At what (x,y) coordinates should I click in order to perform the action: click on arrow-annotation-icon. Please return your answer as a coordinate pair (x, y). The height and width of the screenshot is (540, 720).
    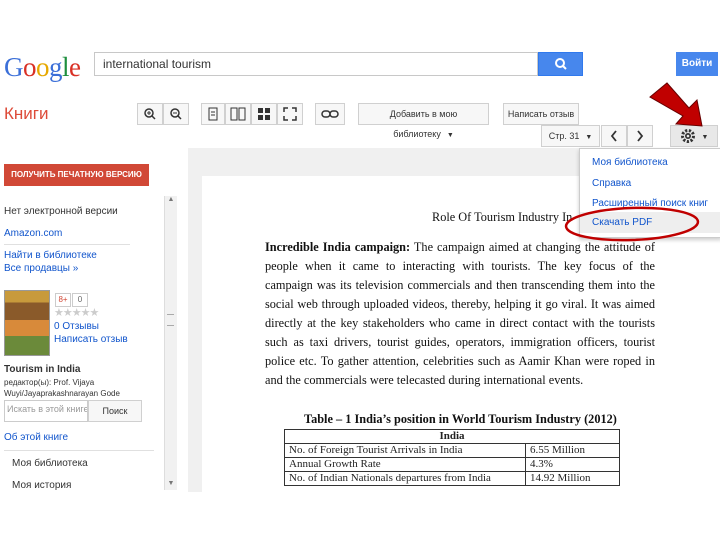
    Looking at the image, I should click on (676, 104).